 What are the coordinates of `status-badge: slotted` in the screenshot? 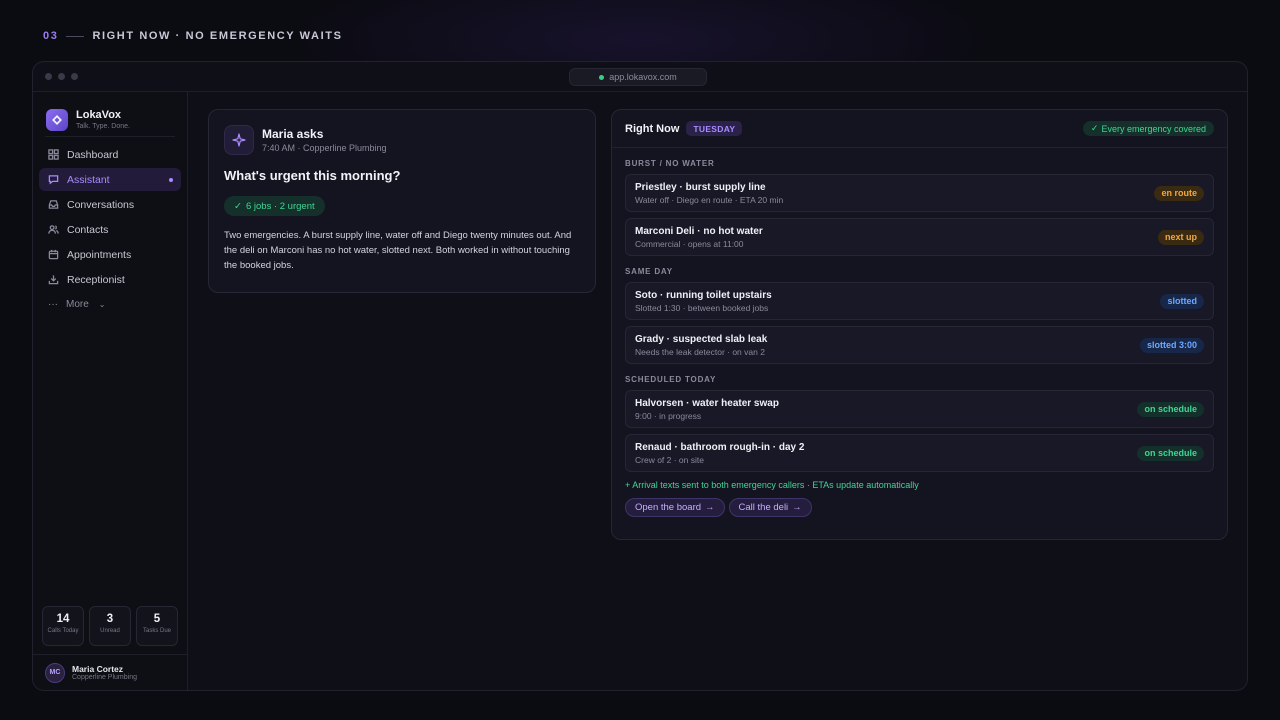 It's located at (1182, 301).